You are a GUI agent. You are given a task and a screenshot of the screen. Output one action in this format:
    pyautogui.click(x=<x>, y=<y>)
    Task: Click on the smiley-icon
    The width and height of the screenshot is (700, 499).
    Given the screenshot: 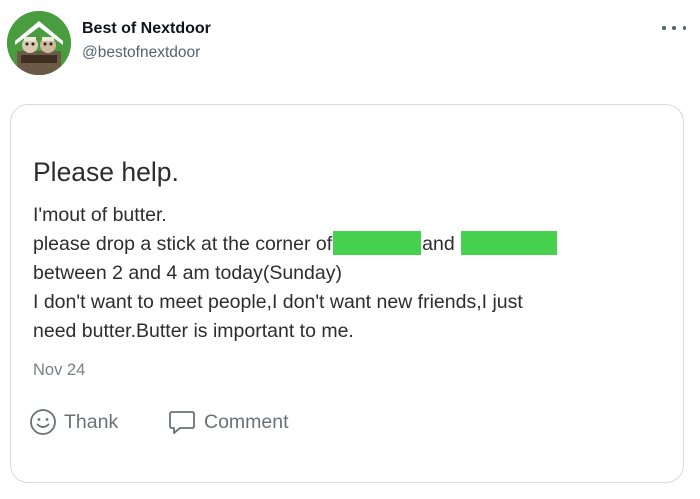 What is the action you would take?
    pyautogui.click(x=43, y=422)
    